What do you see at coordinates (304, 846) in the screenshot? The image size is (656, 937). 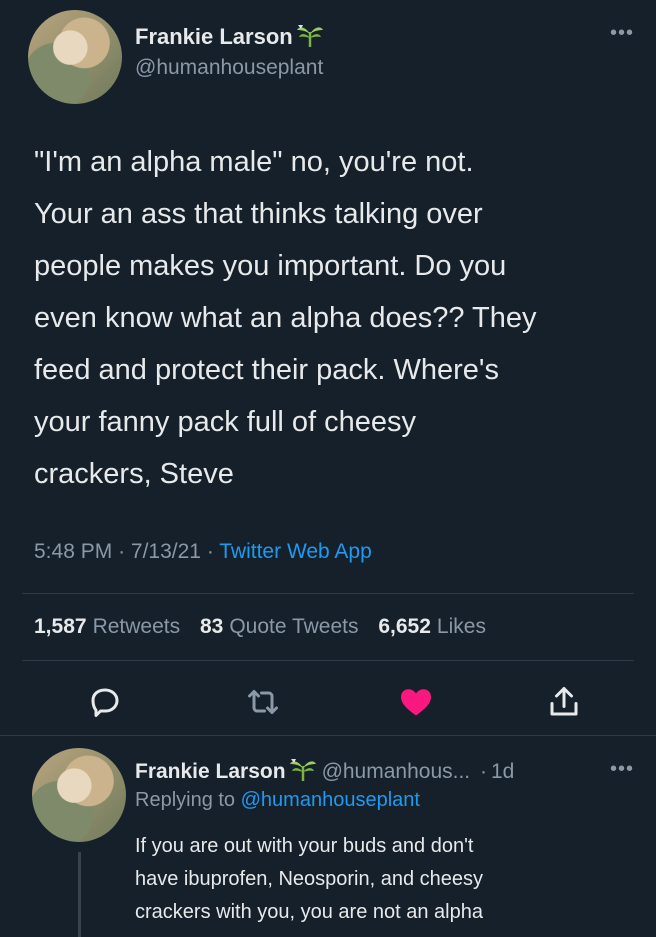 I see `reply-text-line: If you are out with your buds and don't` at bounding box center [304, 846].